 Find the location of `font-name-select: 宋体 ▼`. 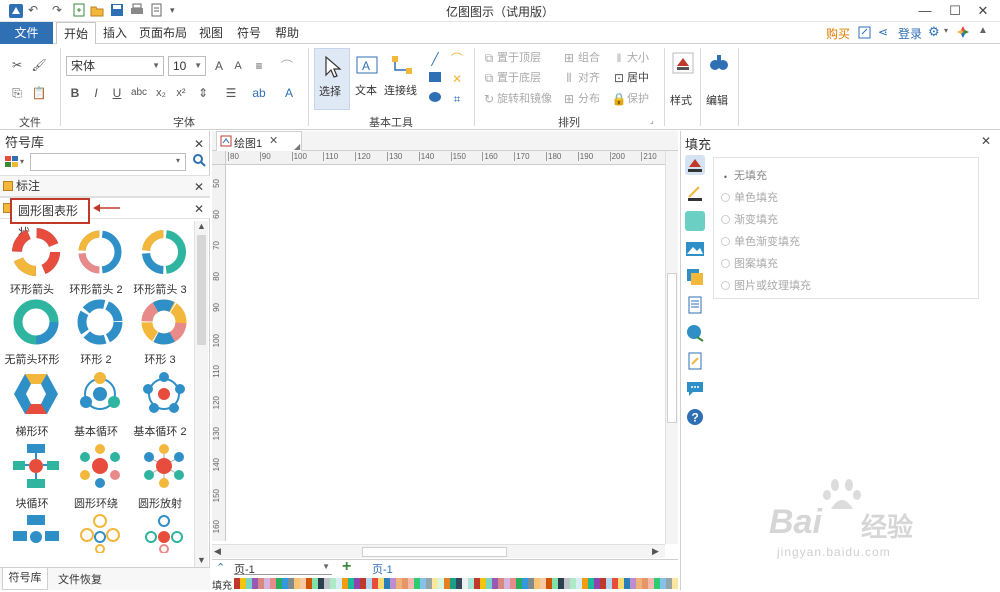

font-name-select: 宋体 ▼ is located at coordinates (115, 66).